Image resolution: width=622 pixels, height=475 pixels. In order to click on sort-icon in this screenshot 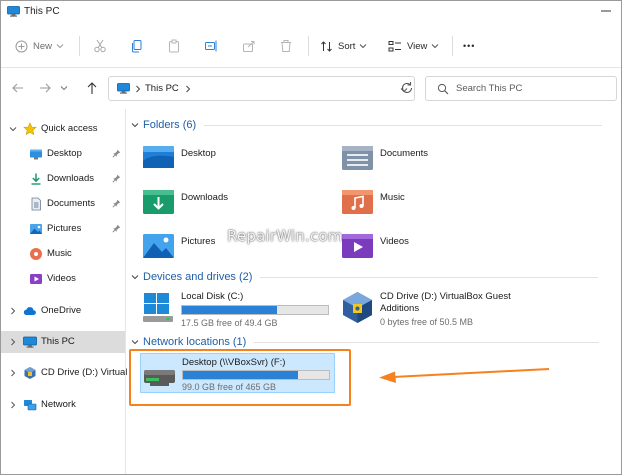, I will do `click(326, 46)`.